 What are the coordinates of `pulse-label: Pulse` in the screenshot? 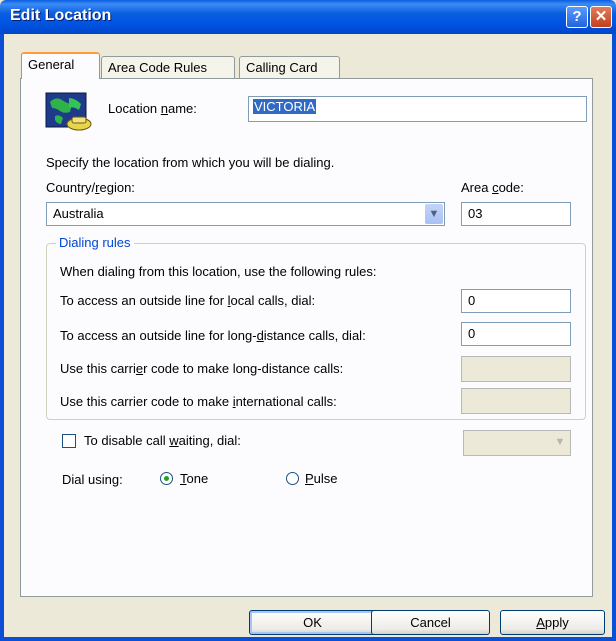 It's located at (321, 478).